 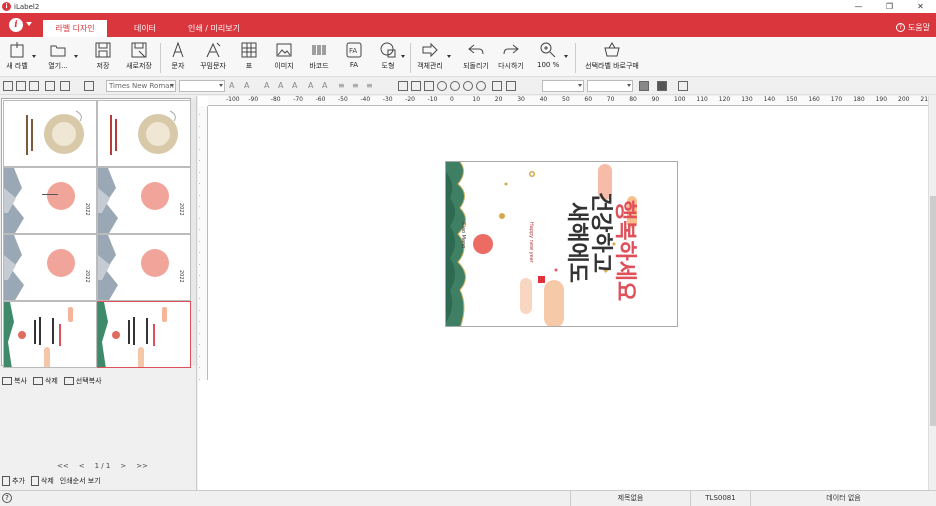 What do you see at coordinates (481, 86) in the screenshot?
I see `rotate-left-icon` at bounding box center [481, 86].